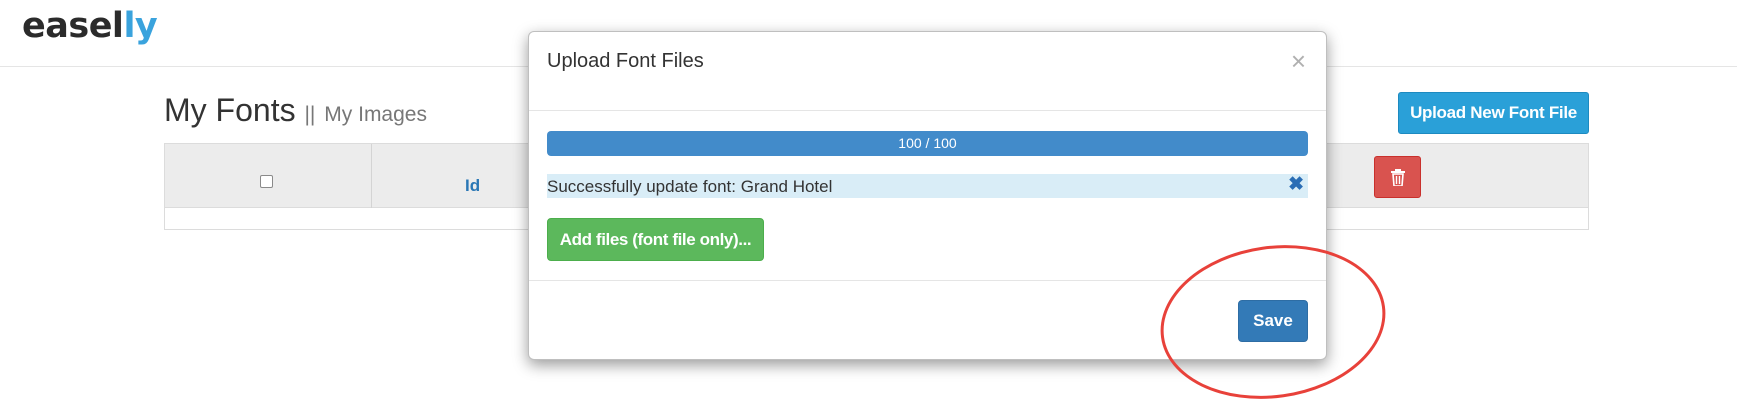  What do you see at coordinates (1296, 184) in the screenshot?
I see `remove-icon: ✖` at bounding box center [1296, 184].